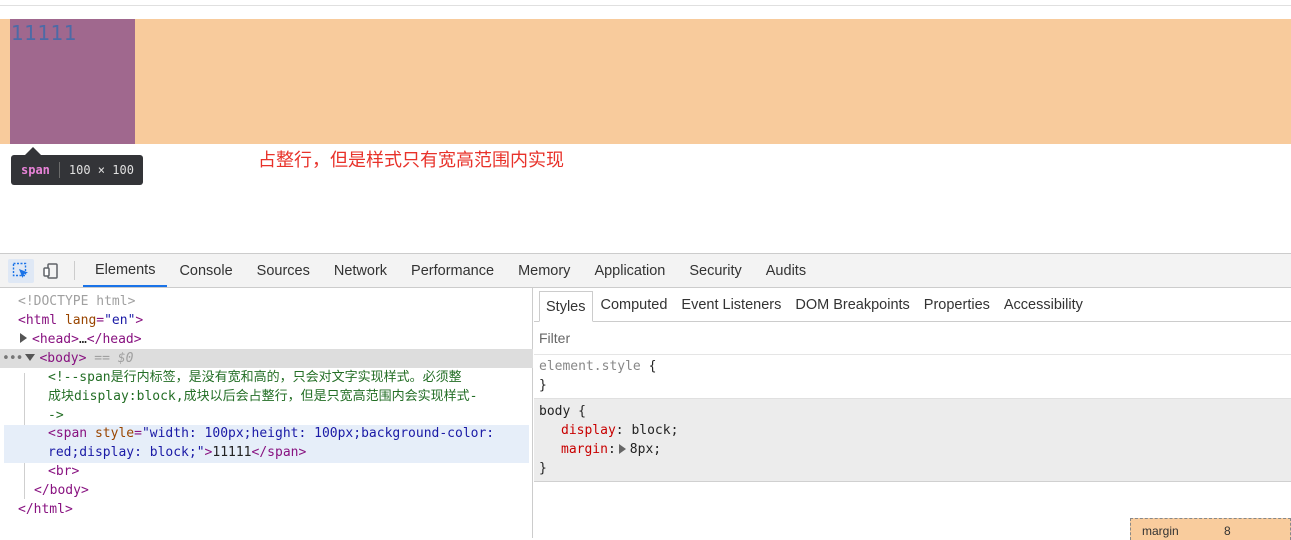 The width and height of the screenshot is (1291, 540). I want to click on dom-span-line-2: red;display: block;">11111</span>, so click(266, 452).